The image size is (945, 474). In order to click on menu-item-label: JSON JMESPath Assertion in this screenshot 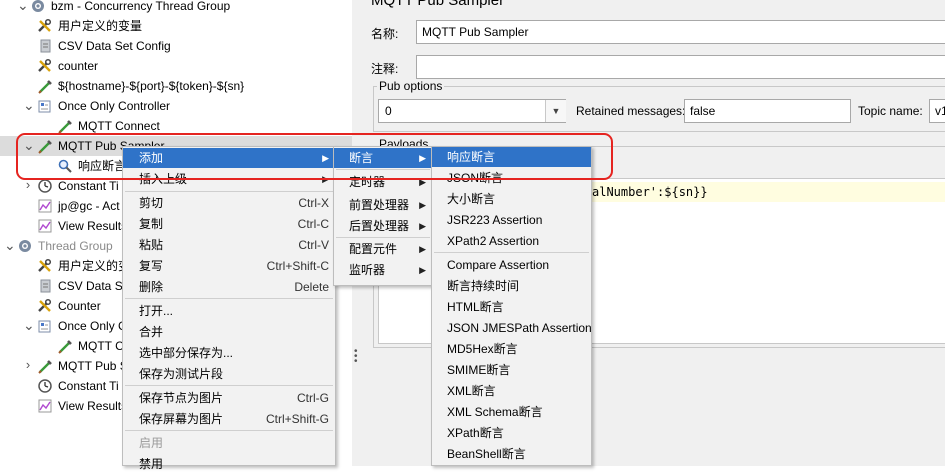, I will do `click(519, 328)`.